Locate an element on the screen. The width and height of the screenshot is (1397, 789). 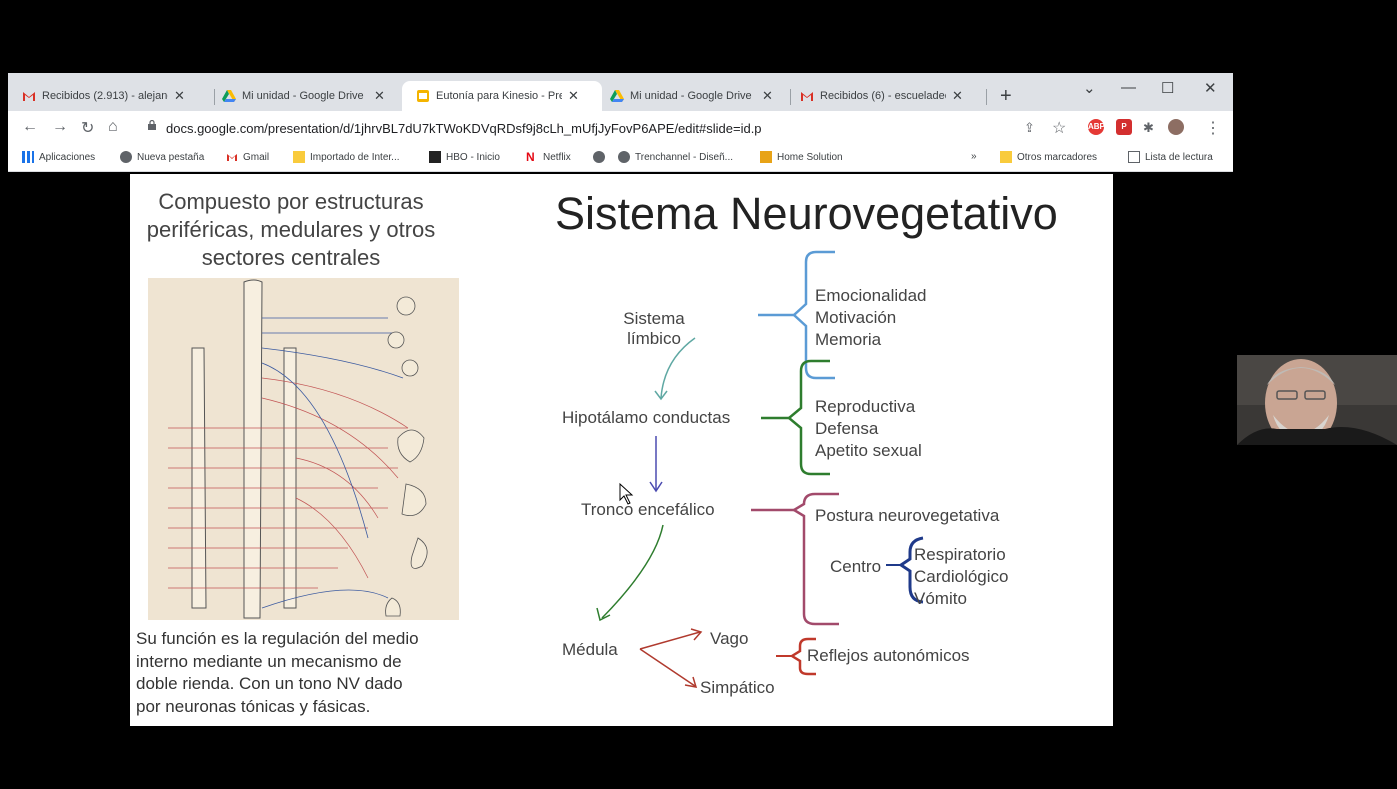
bookmark-label: Nueva pestaña is located at coordinates (171, 157).